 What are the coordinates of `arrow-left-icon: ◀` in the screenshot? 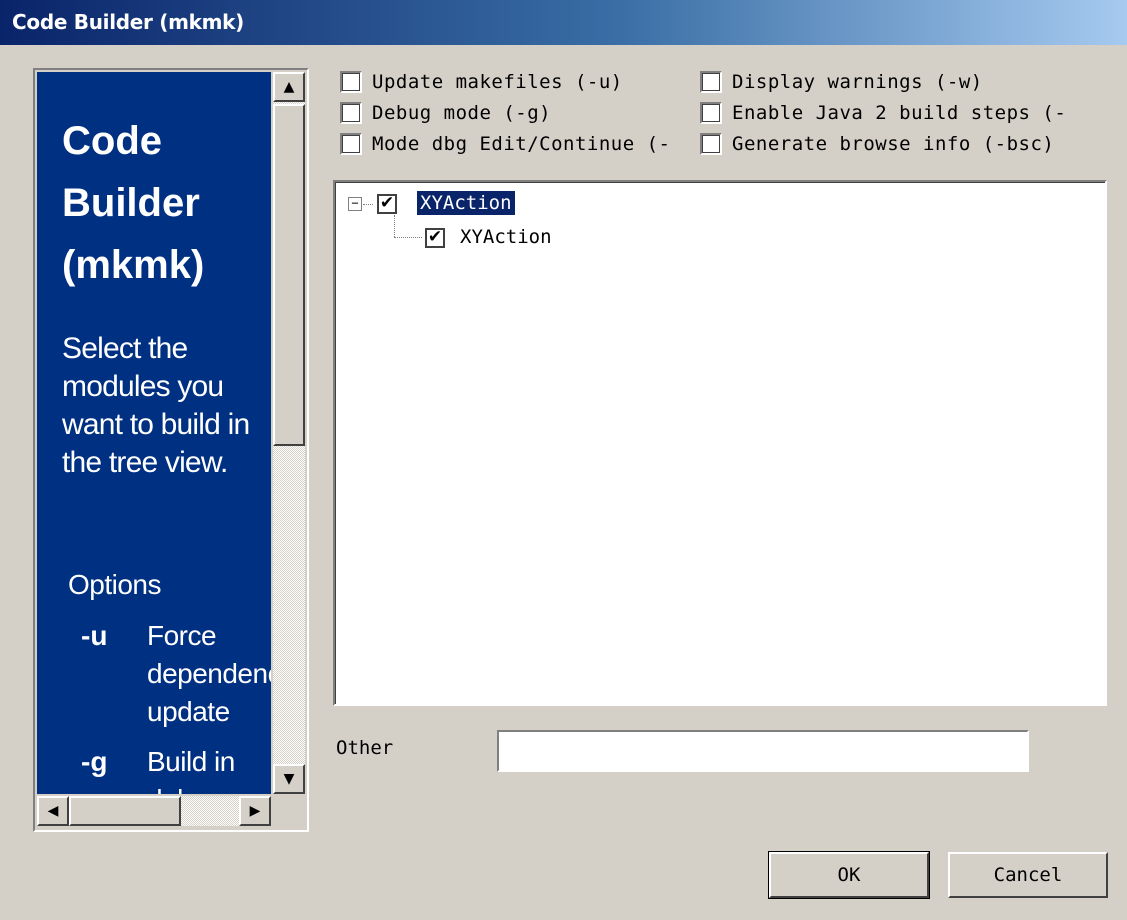 It's located at (53, 811).